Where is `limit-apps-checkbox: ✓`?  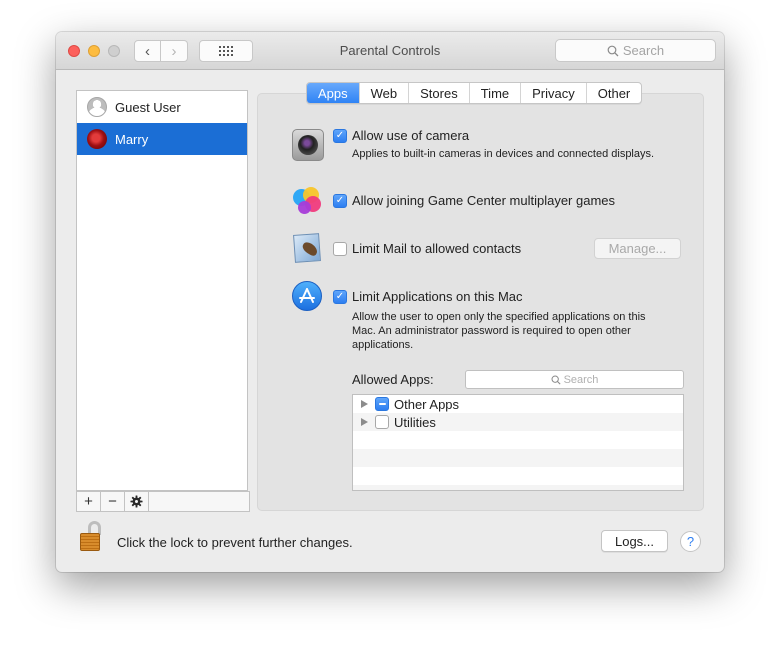
limit-apps-checkbox: ✓ is located at coordinates (340, 296).